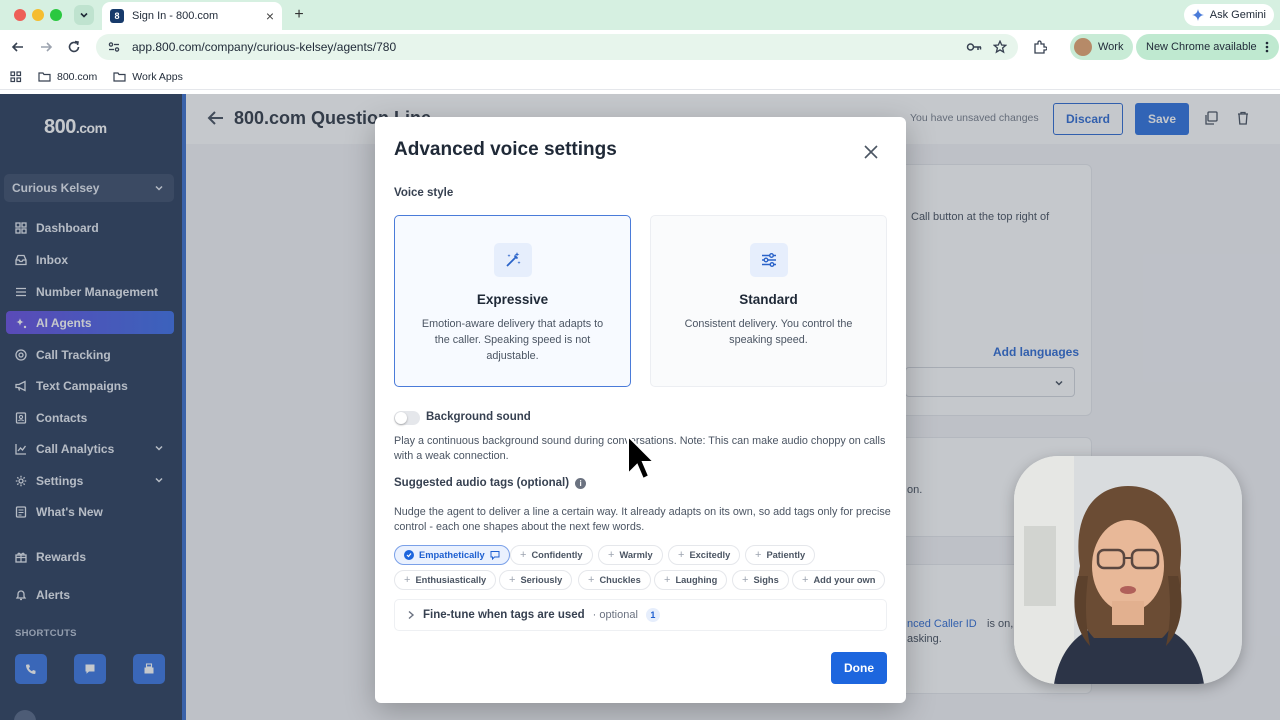  I want to click on apps-grid-icon, so click(16, 76).